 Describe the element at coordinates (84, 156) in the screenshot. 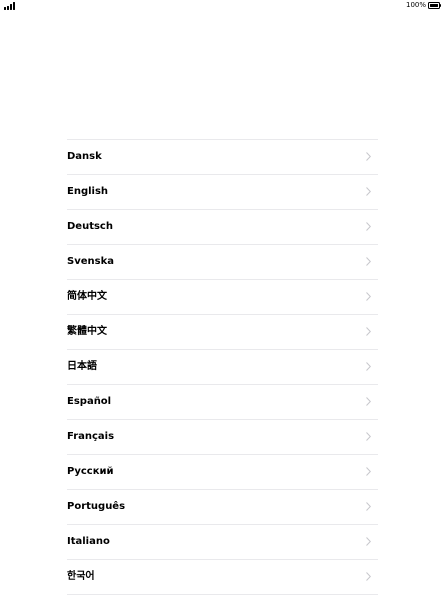

I see `language-label: Dansk` at that location.